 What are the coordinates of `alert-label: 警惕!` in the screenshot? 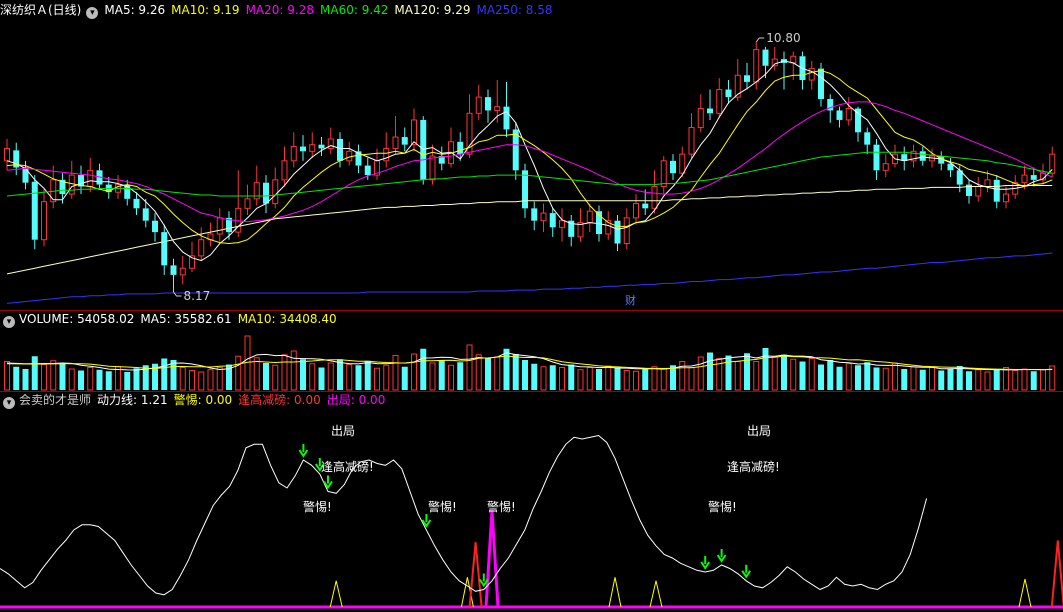 It's located at (317, 506).